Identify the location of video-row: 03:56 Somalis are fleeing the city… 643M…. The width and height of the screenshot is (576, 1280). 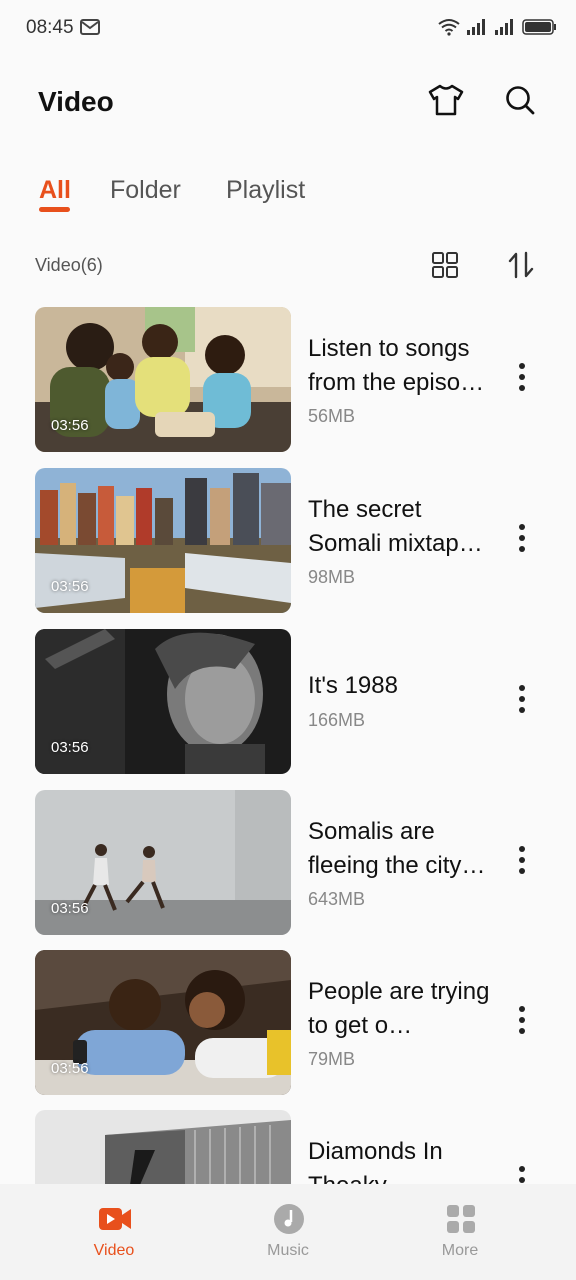
(288, 863).